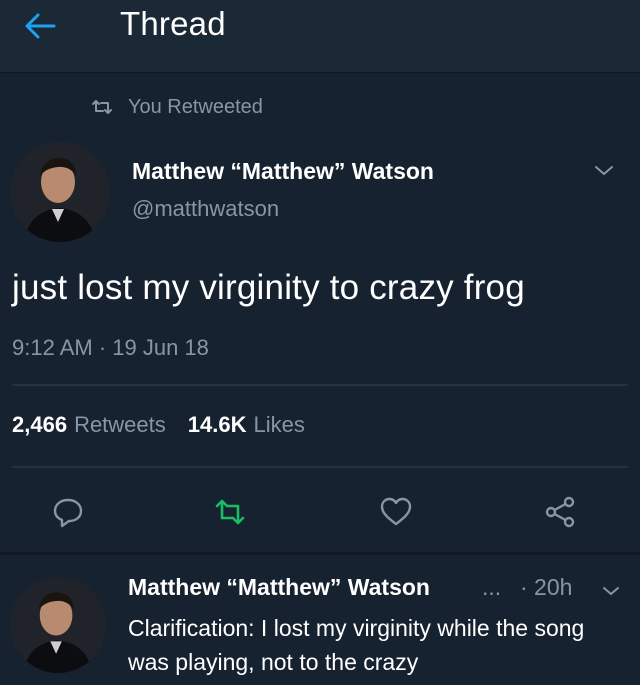 This screenshot has height=685, width=640. Describe the element at coordinates (268, 287) in the screenshot. I see `tweet-text: just lost my virginity to crazy frog` at that location.